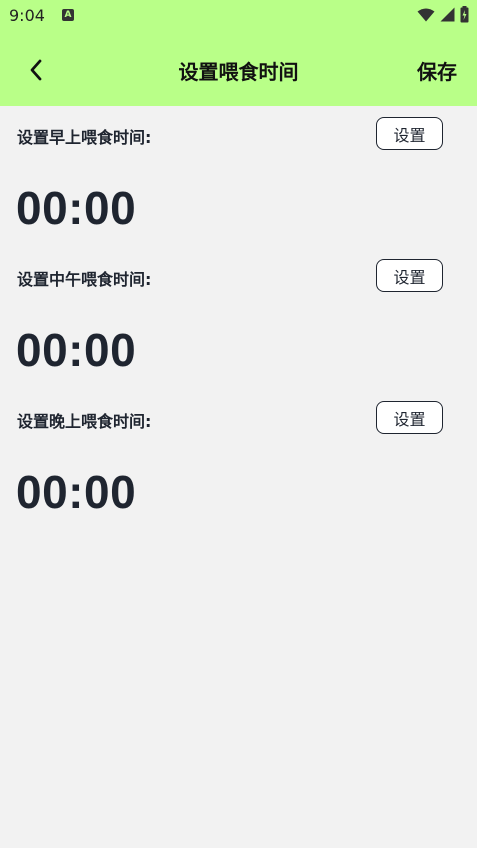 The height and width of the screenshot is (848, 477). I want to click on evening-feeding-time: 00:00, so click(76, 492).